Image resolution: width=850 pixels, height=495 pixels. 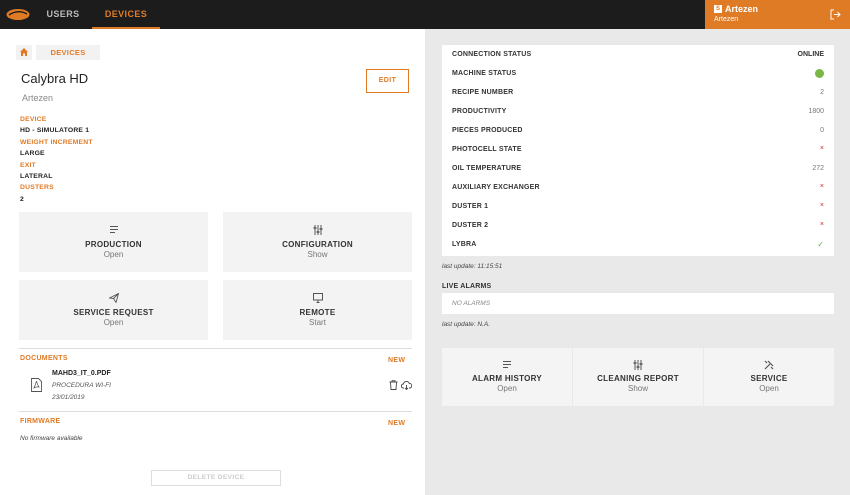 What do you see at coordinates (822, 130) in the screenshot?
I see `status-value: 0` at bounding box center [822, 130].